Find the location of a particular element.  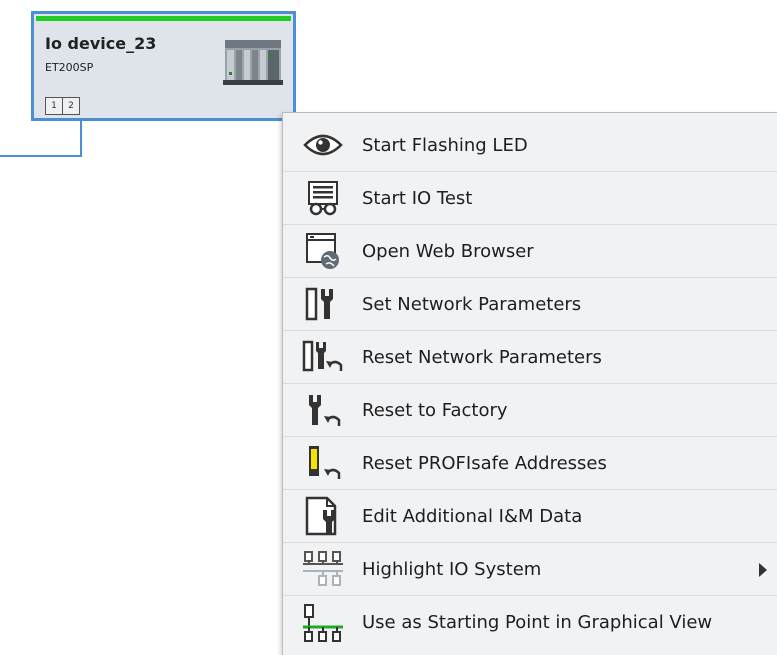

io-test-icon is located at coordinates (323, 198).